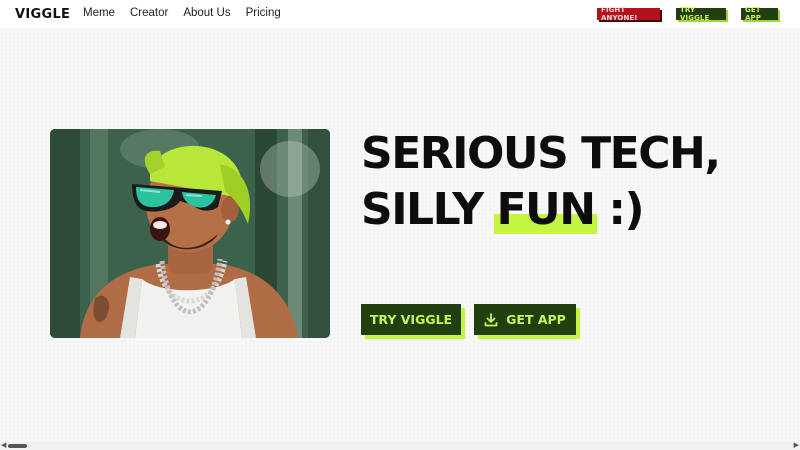  What do you see at coordinates (619, 209) in the screenshot?
I see `headline-suffix: :)` at bounding box center [619, 209].